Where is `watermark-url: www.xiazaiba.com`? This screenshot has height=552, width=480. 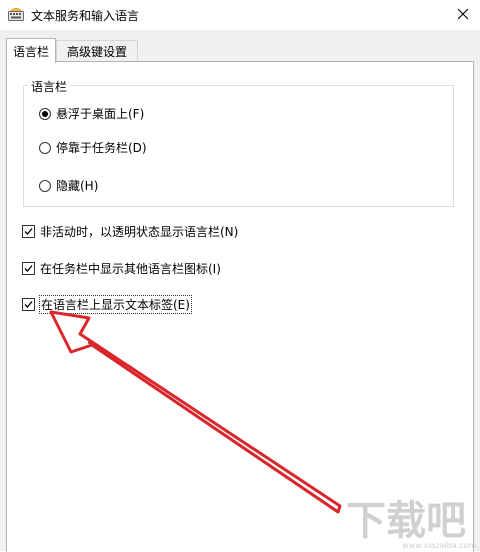 watermark-url: www.xiazaiba.com is located at coordinates (439, 545).